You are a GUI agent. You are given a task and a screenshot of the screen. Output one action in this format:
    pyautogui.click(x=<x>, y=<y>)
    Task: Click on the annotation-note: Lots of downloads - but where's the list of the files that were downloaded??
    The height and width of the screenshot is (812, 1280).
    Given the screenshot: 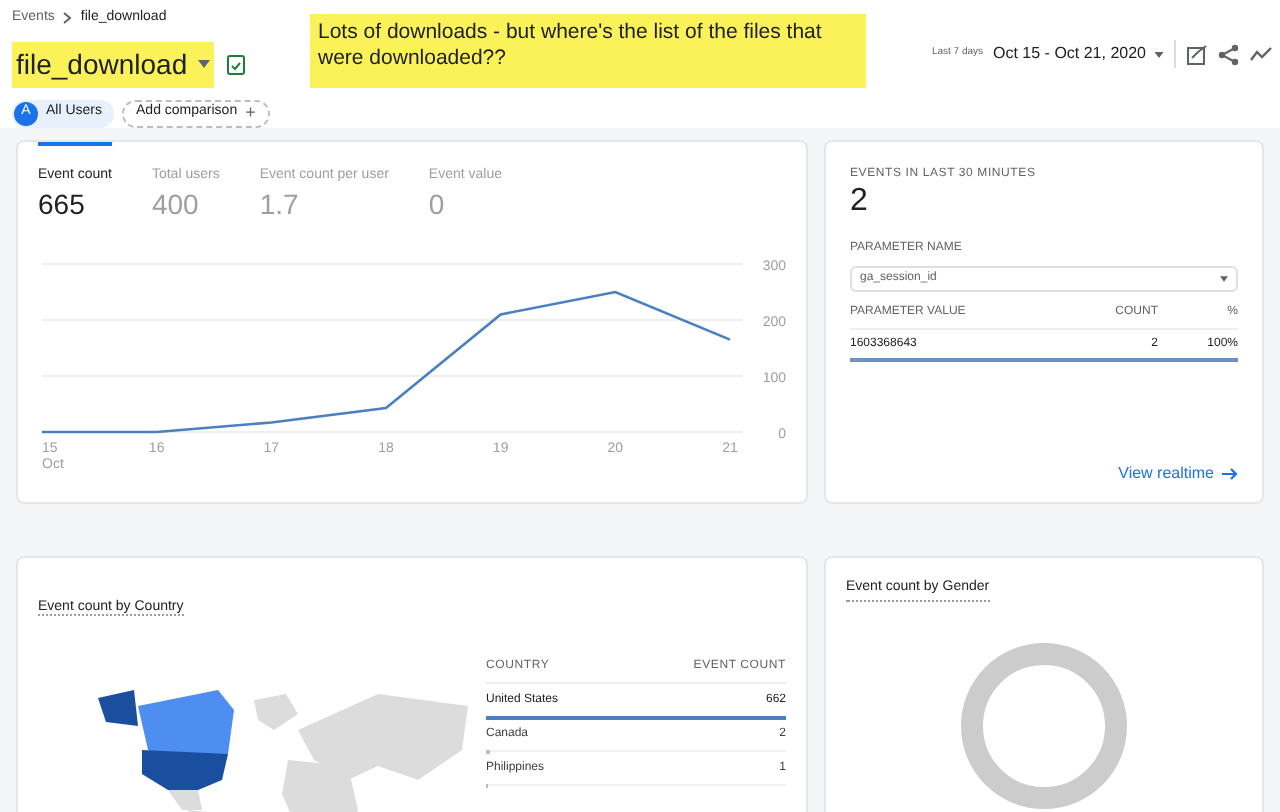 What is the action you would take?
    pyautogui.click(x=588, y=51)
    